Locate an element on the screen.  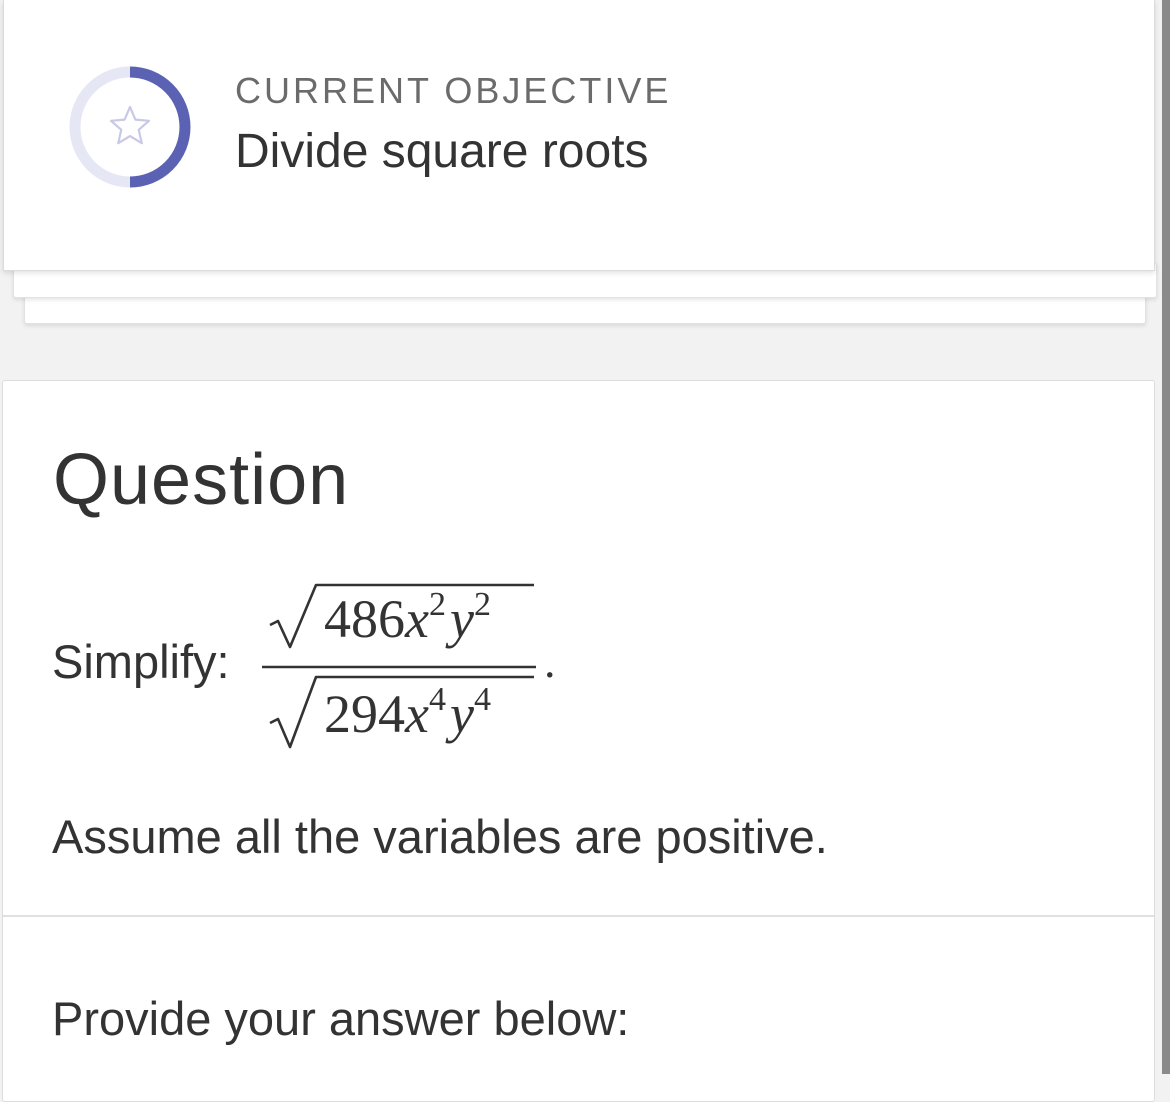
objective-progress-ring is located at coordinates (130, 127).